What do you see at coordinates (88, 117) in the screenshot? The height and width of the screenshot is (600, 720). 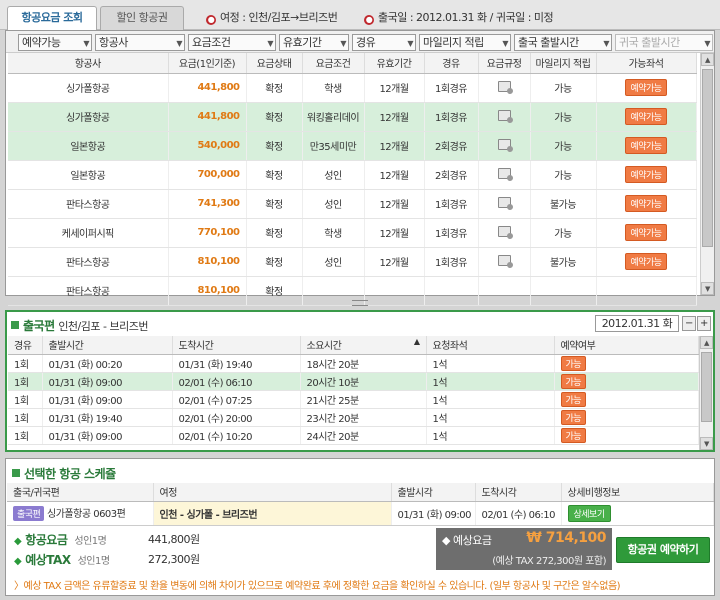 I see `fare-cell: 싱가폴항공` at bounding box center [88, 117].